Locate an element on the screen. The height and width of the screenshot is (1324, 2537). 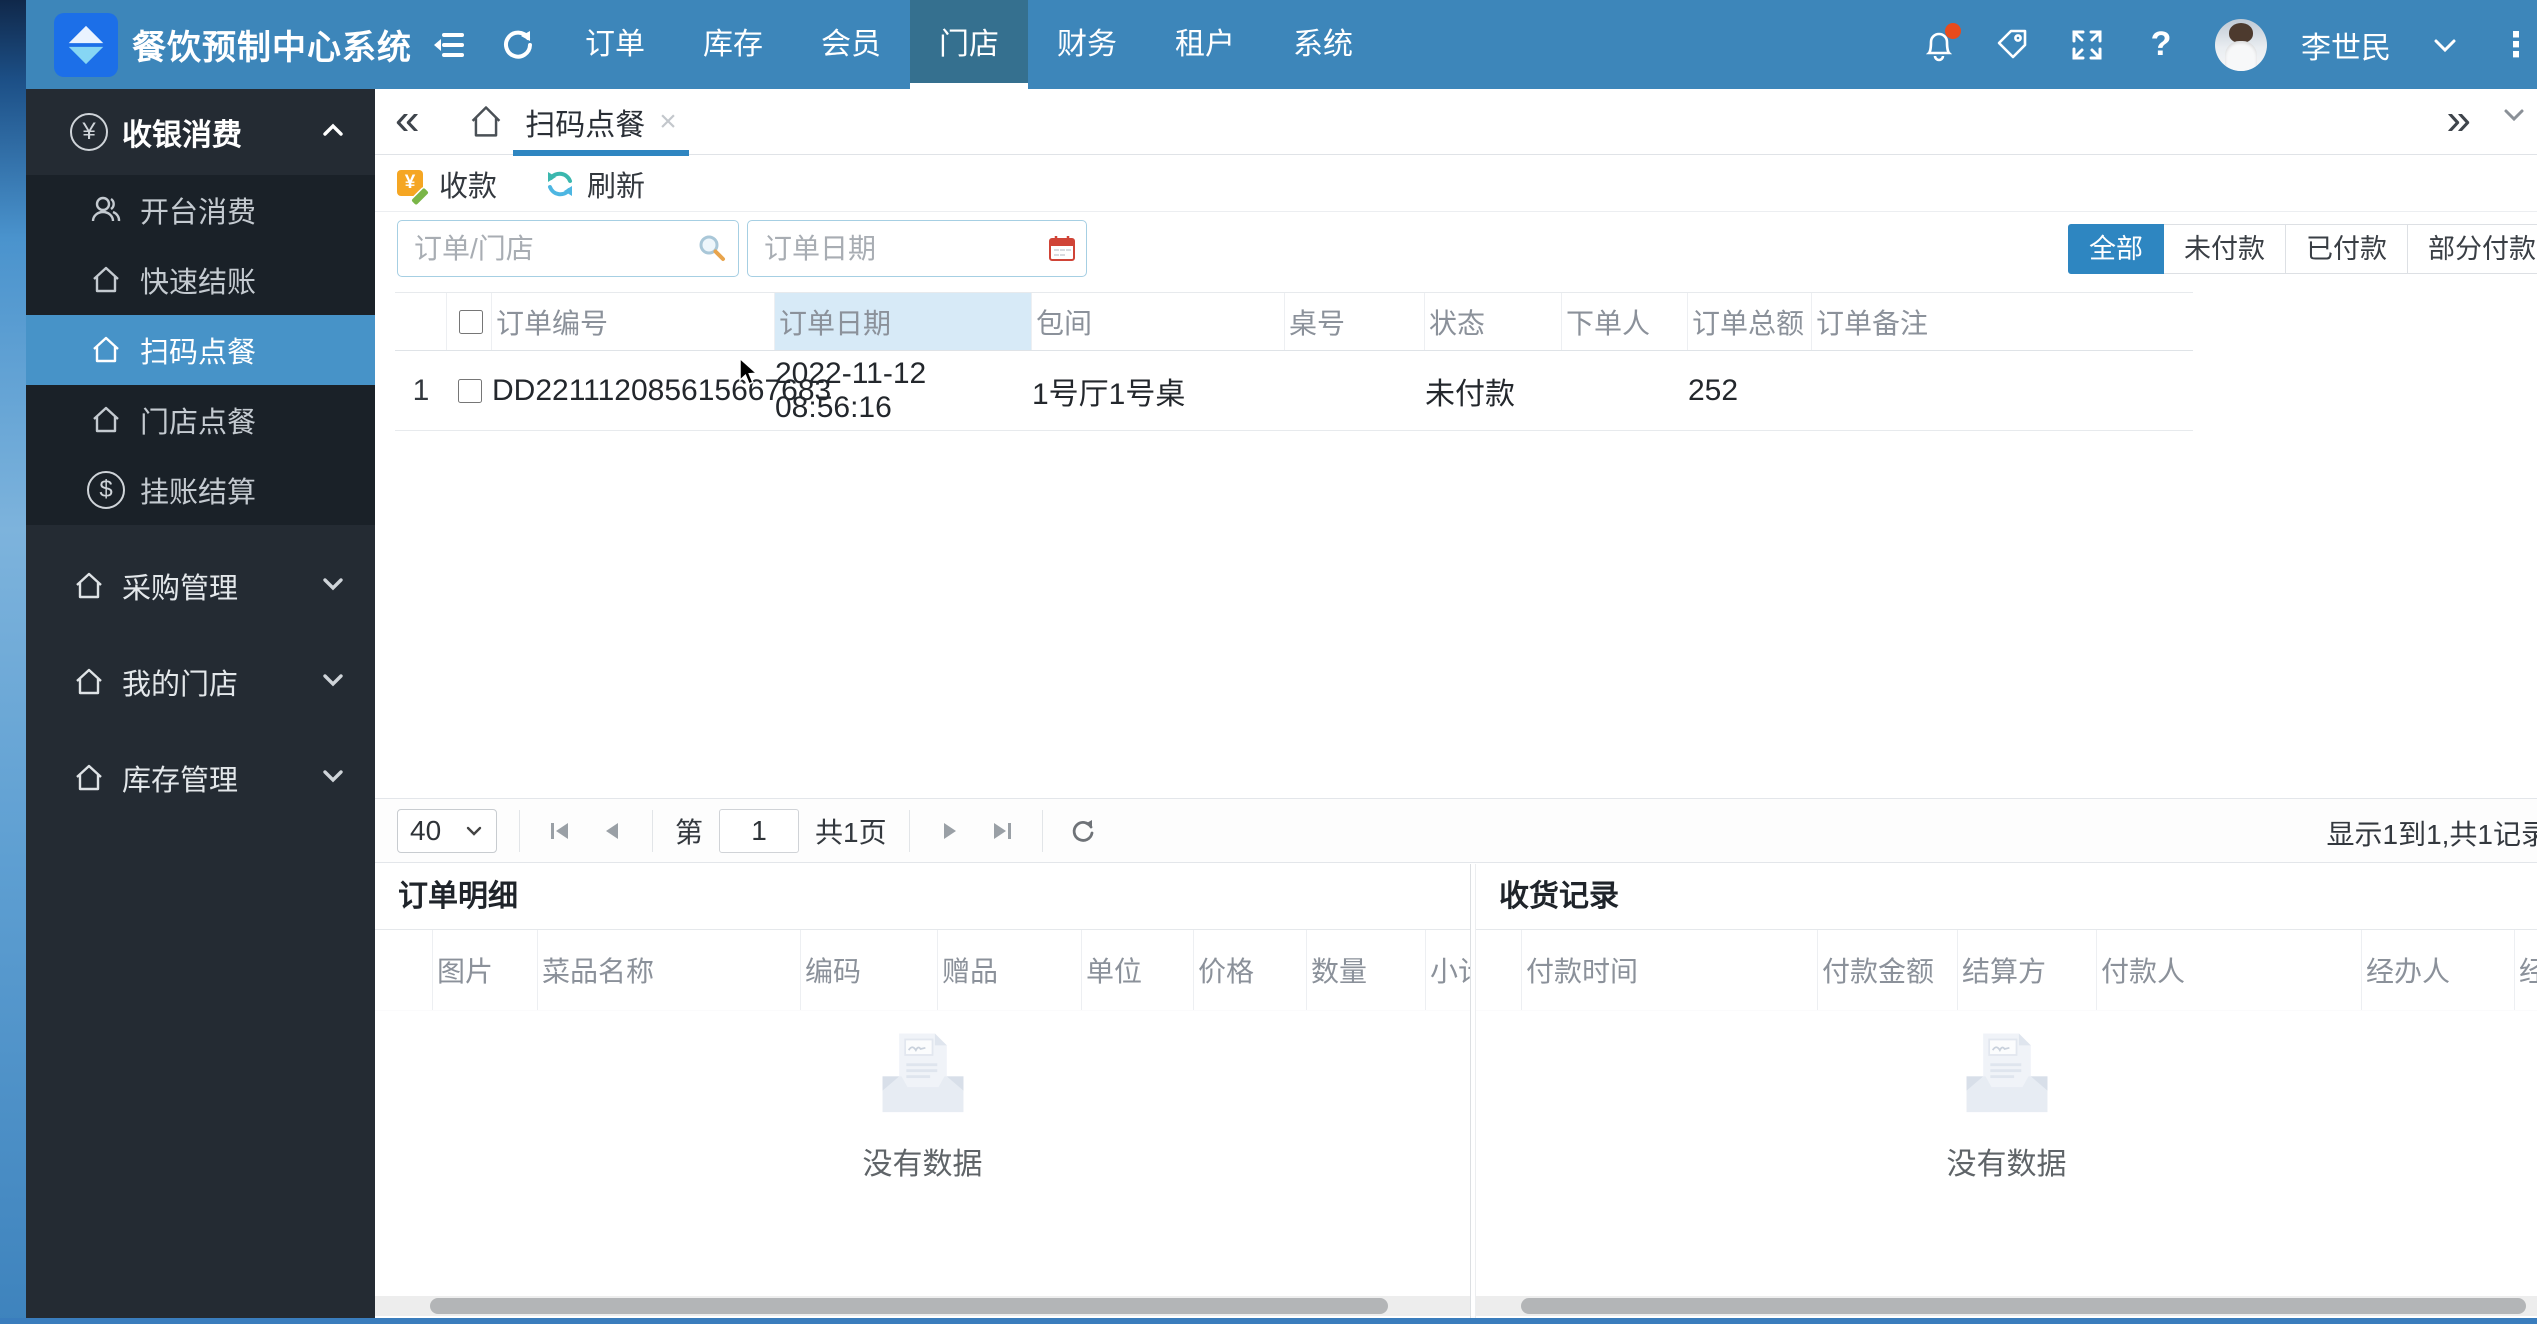
order-detail-header: 图片 菜品名称 编码 赠品 单位 价格 数量 小计 is located at coordinates (922, 970).